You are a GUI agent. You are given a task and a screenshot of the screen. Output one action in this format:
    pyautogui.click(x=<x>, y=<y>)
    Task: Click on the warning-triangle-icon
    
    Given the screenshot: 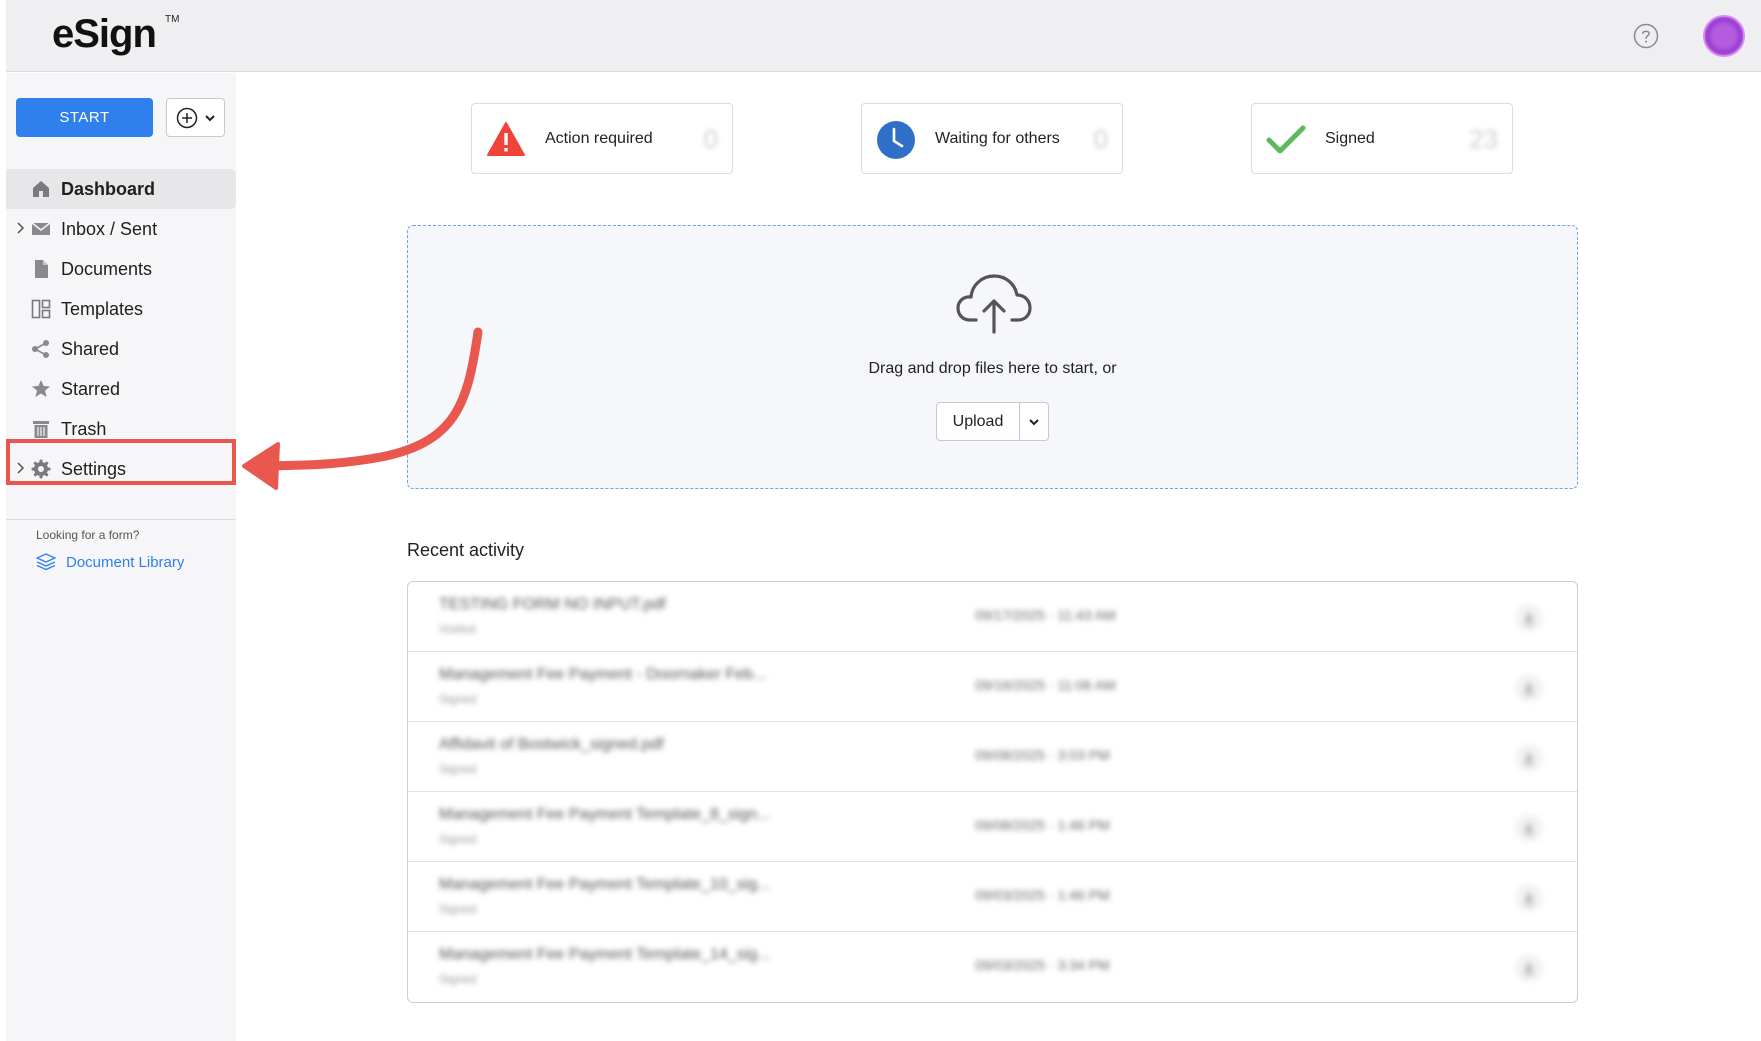 What is the action you would take?
    pyautogui.click(x=506, y=139)
    